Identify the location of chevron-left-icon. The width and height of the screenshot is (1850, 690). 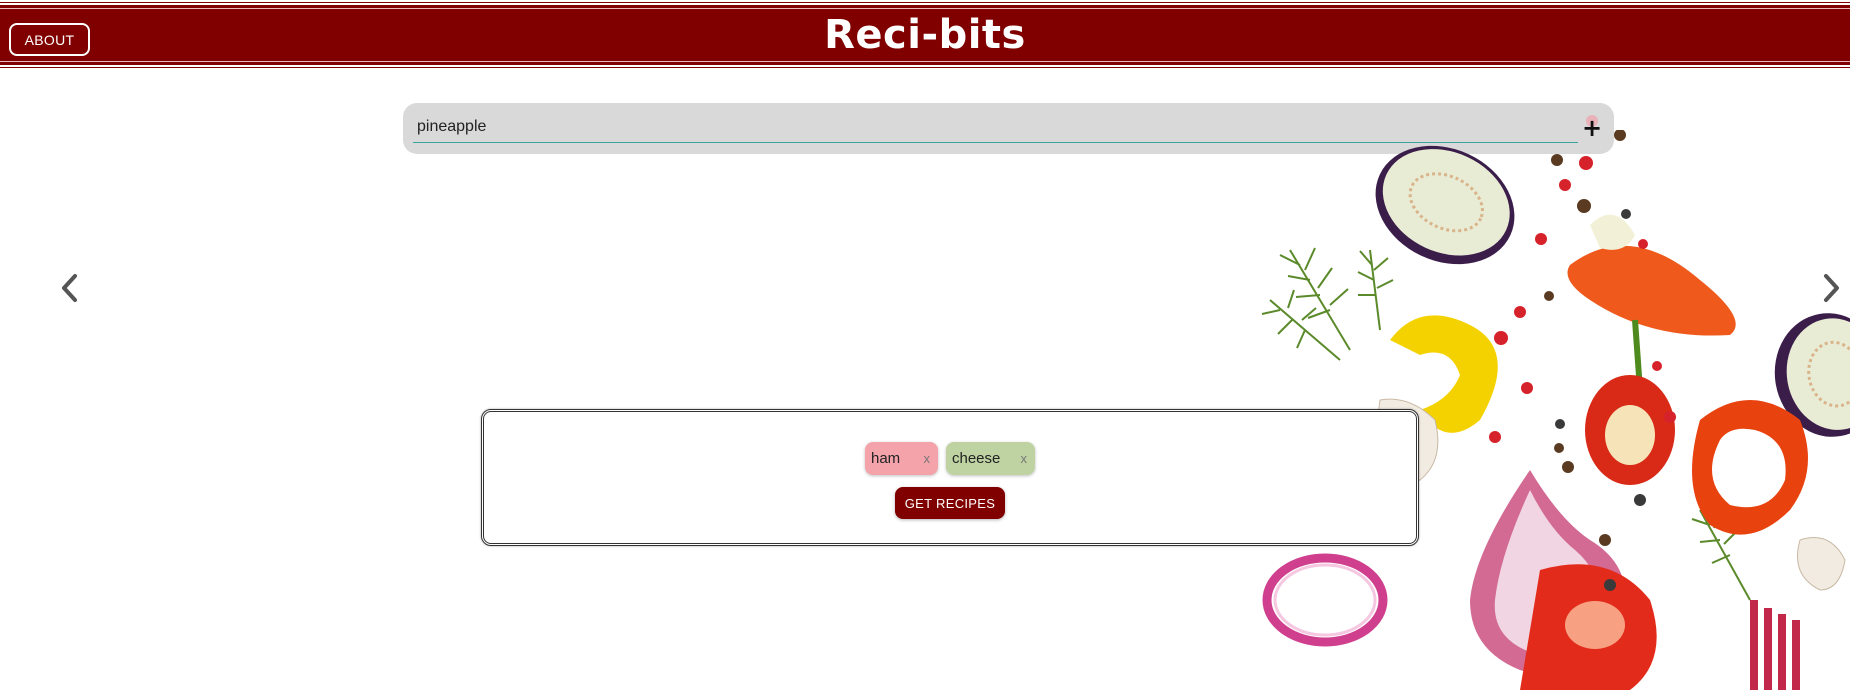
(69, 288).